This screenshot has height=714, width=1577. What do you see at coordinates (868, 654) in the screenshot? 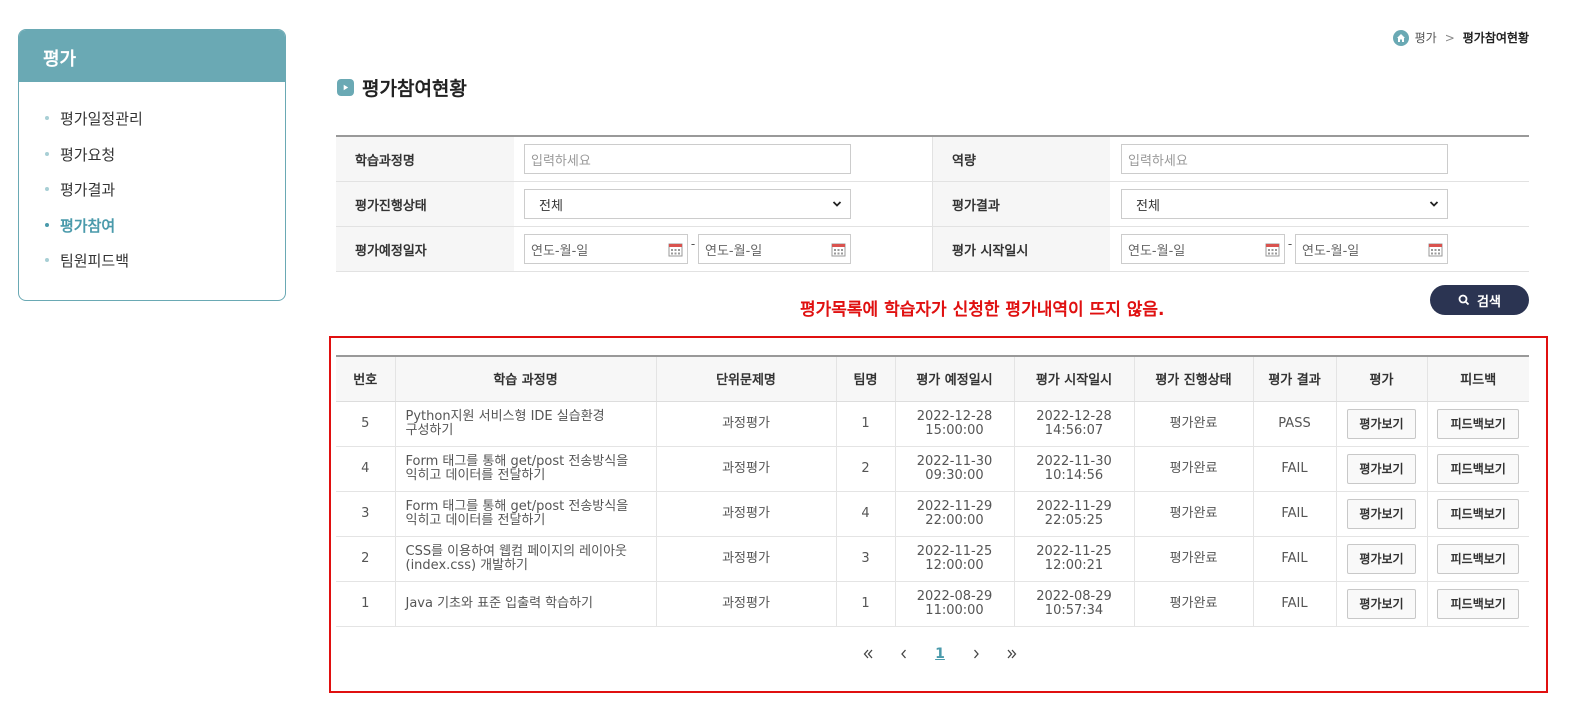
I see `first-page-icon` at bounding box center [868, 654].